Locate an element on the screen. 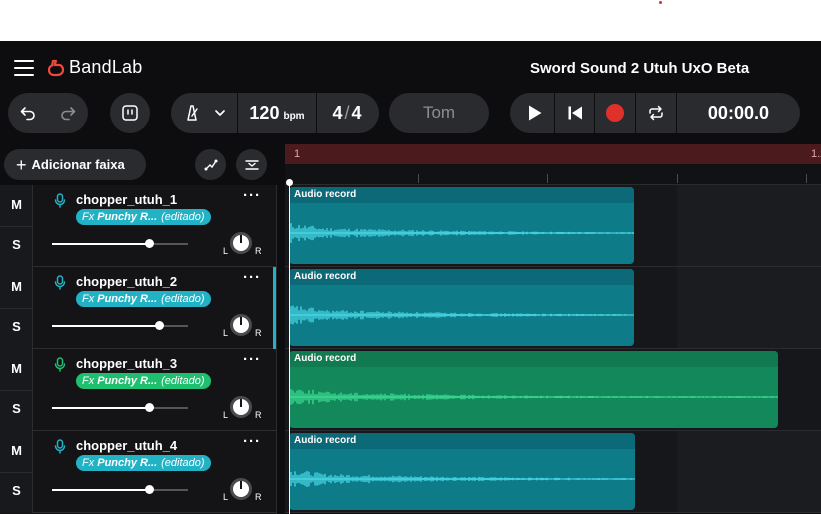 The height and width of the screenshot is (514, 821). bandlab-logo: BandLab is located at coordinates (94, 67).